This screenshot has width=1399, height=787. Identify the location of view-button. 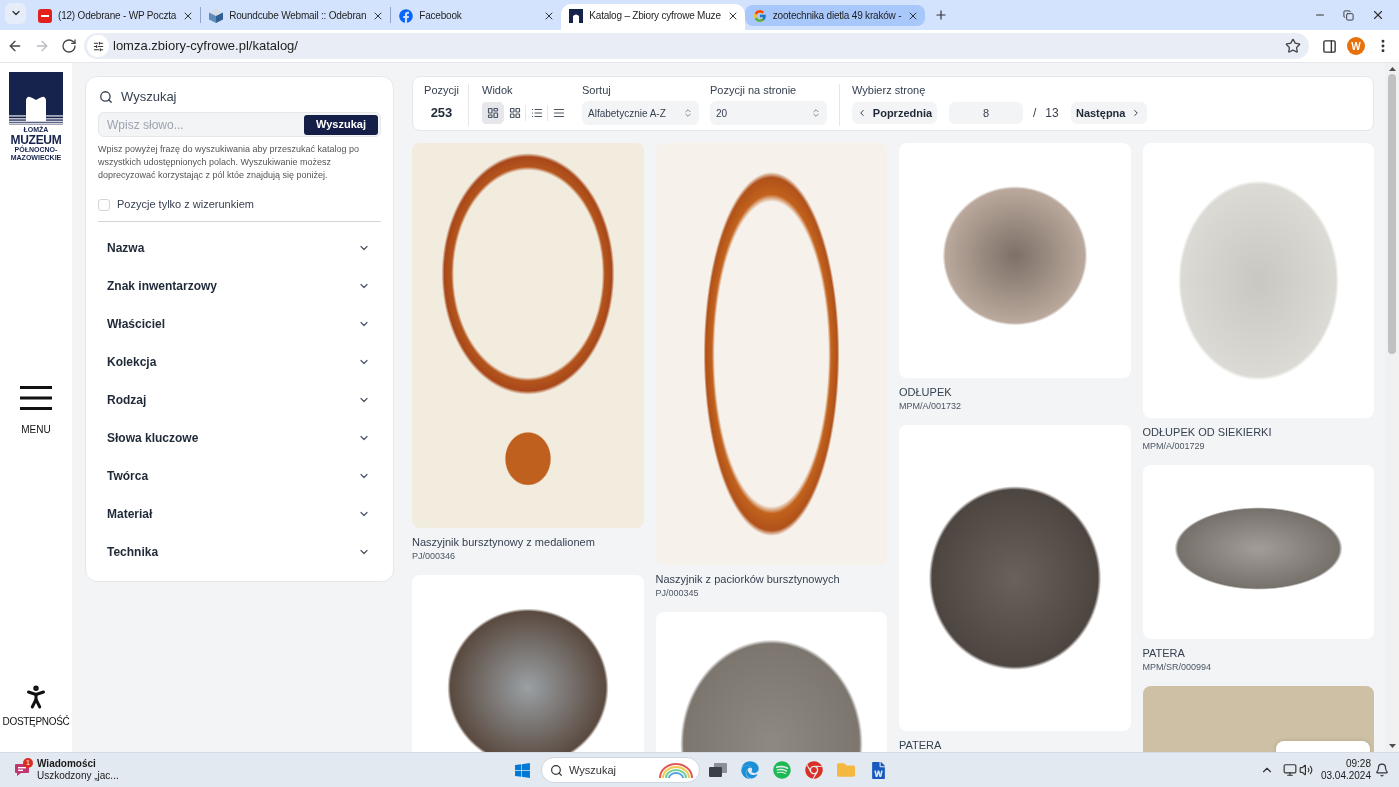
(492, 113).